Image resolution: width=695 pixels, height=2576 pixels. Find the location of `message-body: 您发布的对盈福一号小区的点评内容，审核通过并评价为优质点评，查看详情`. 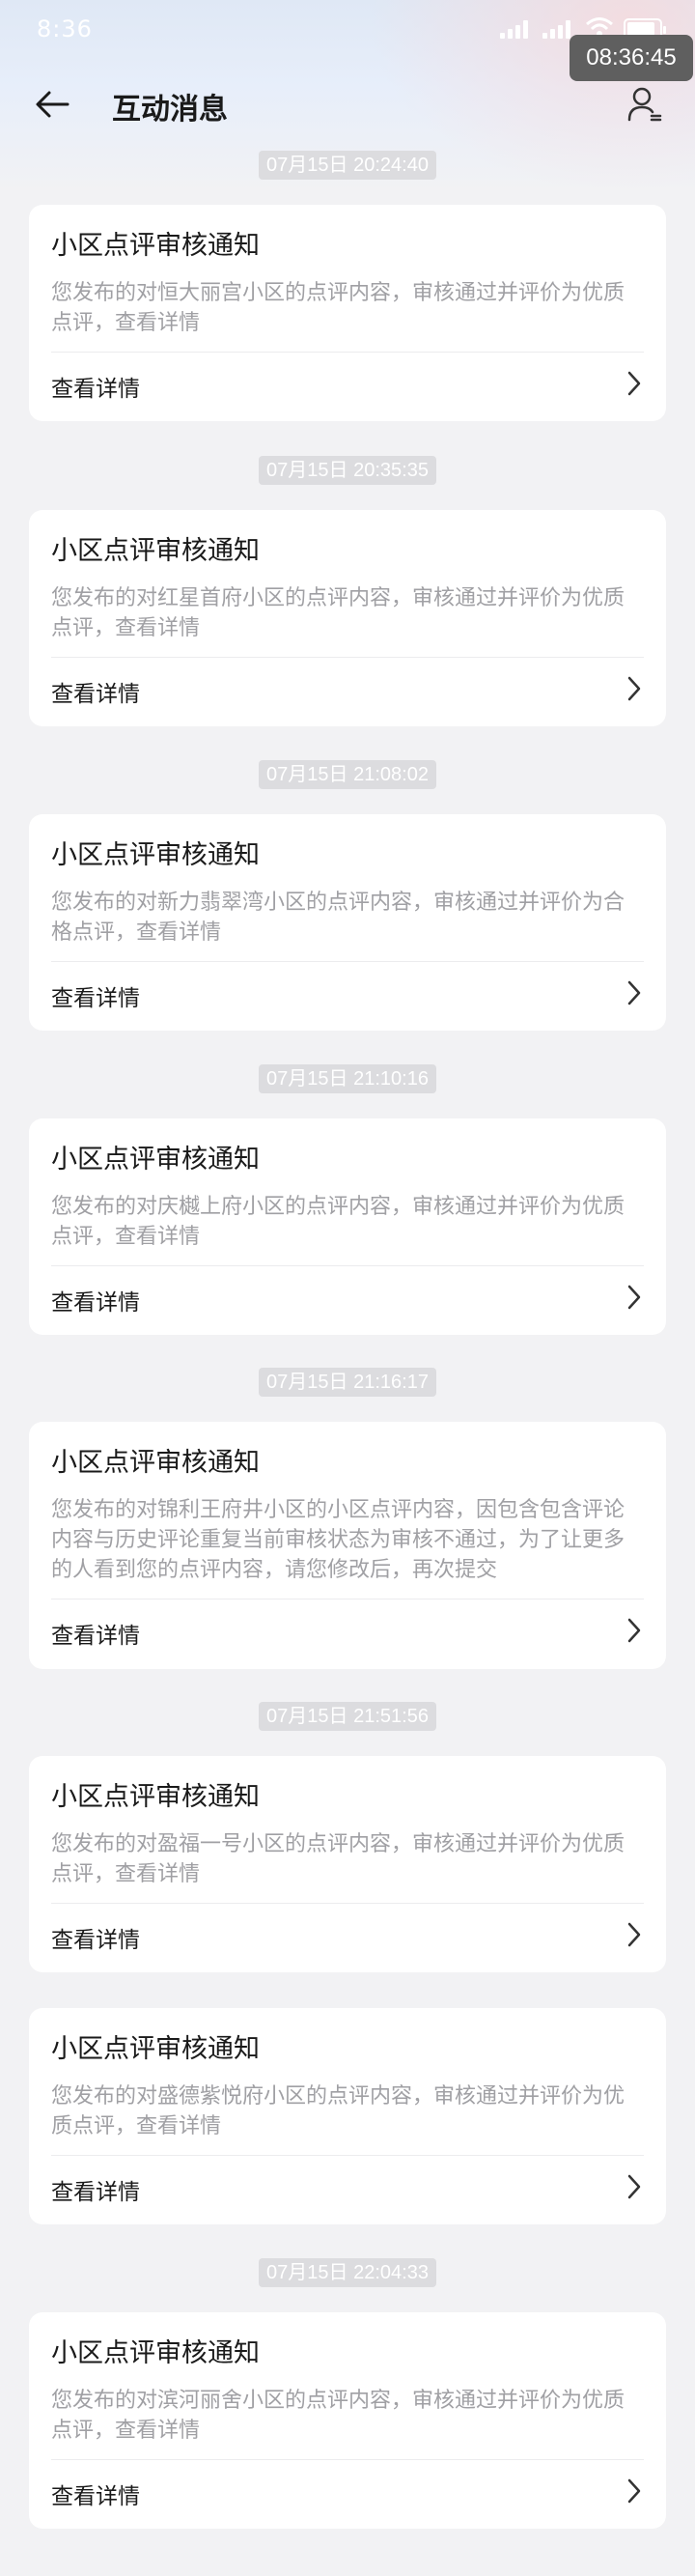

message-body: 您发布的对盈福一号小区的点评内容，审核通过并评价为优质点评，查看详情 is located at coordinates (338, 1859).